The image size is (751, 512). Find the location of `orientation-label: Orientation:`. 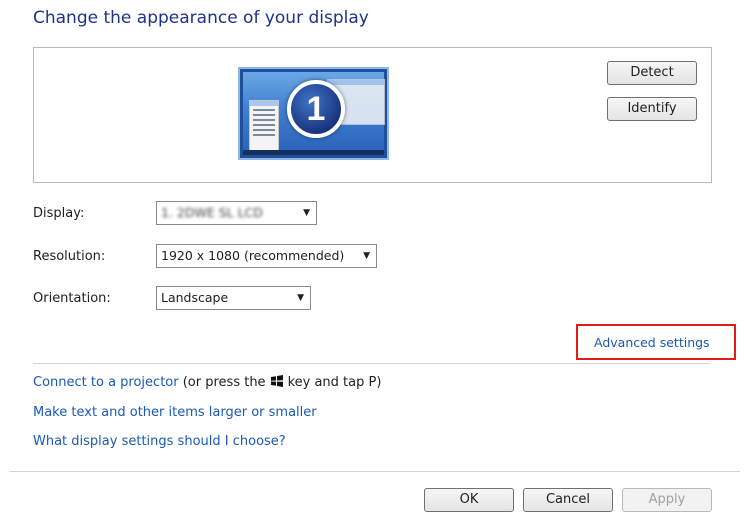

orientation-label: Orientation: is located at coordinates (72, 298).